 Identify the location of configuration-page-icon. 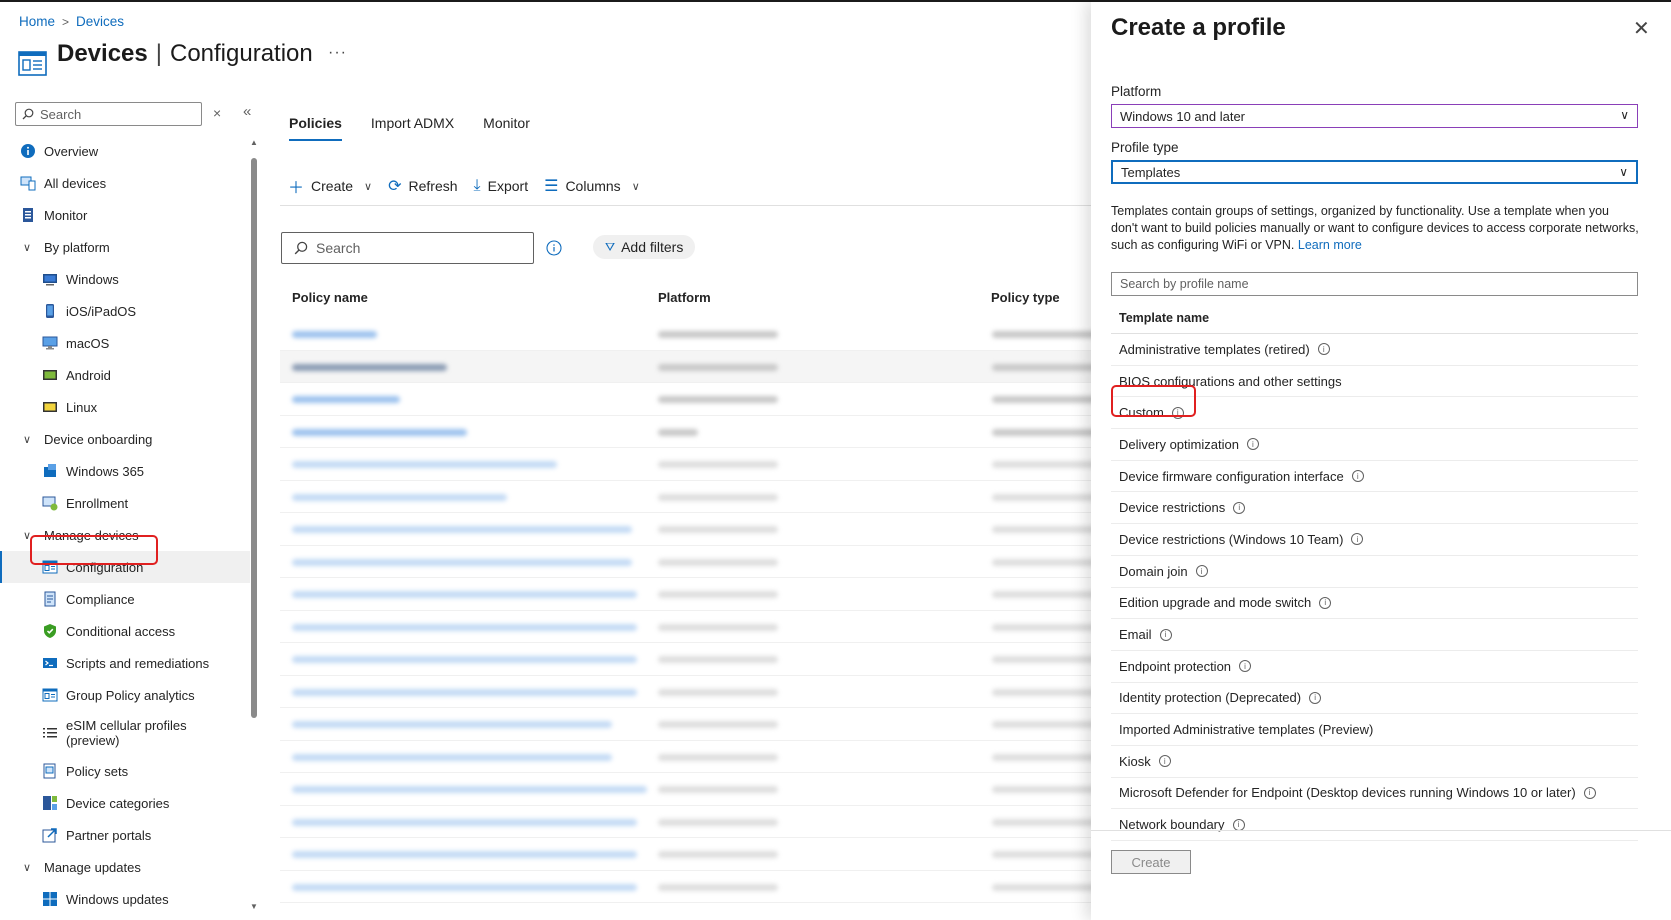
(32, 63).